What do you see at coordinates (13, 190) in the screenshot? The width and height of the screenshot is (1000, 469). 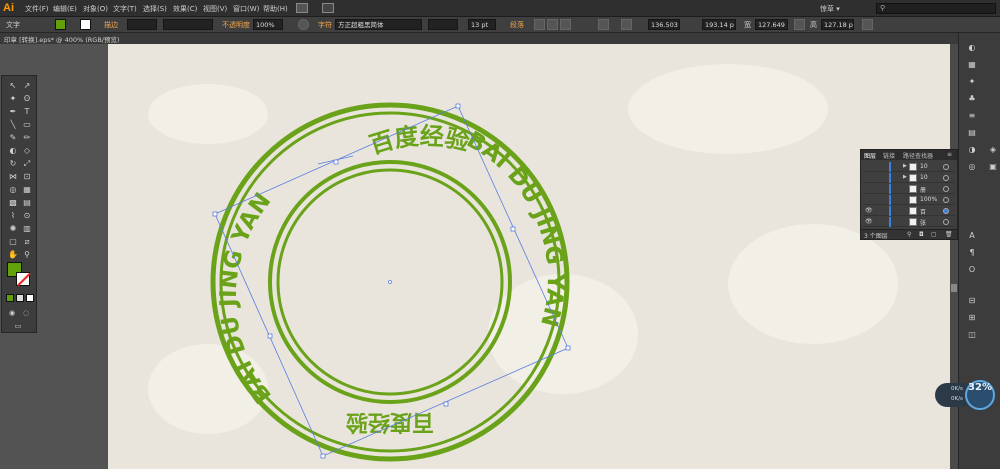 I see `shape-builder-tool-icon: ◎` at bounding box center [13, 190].